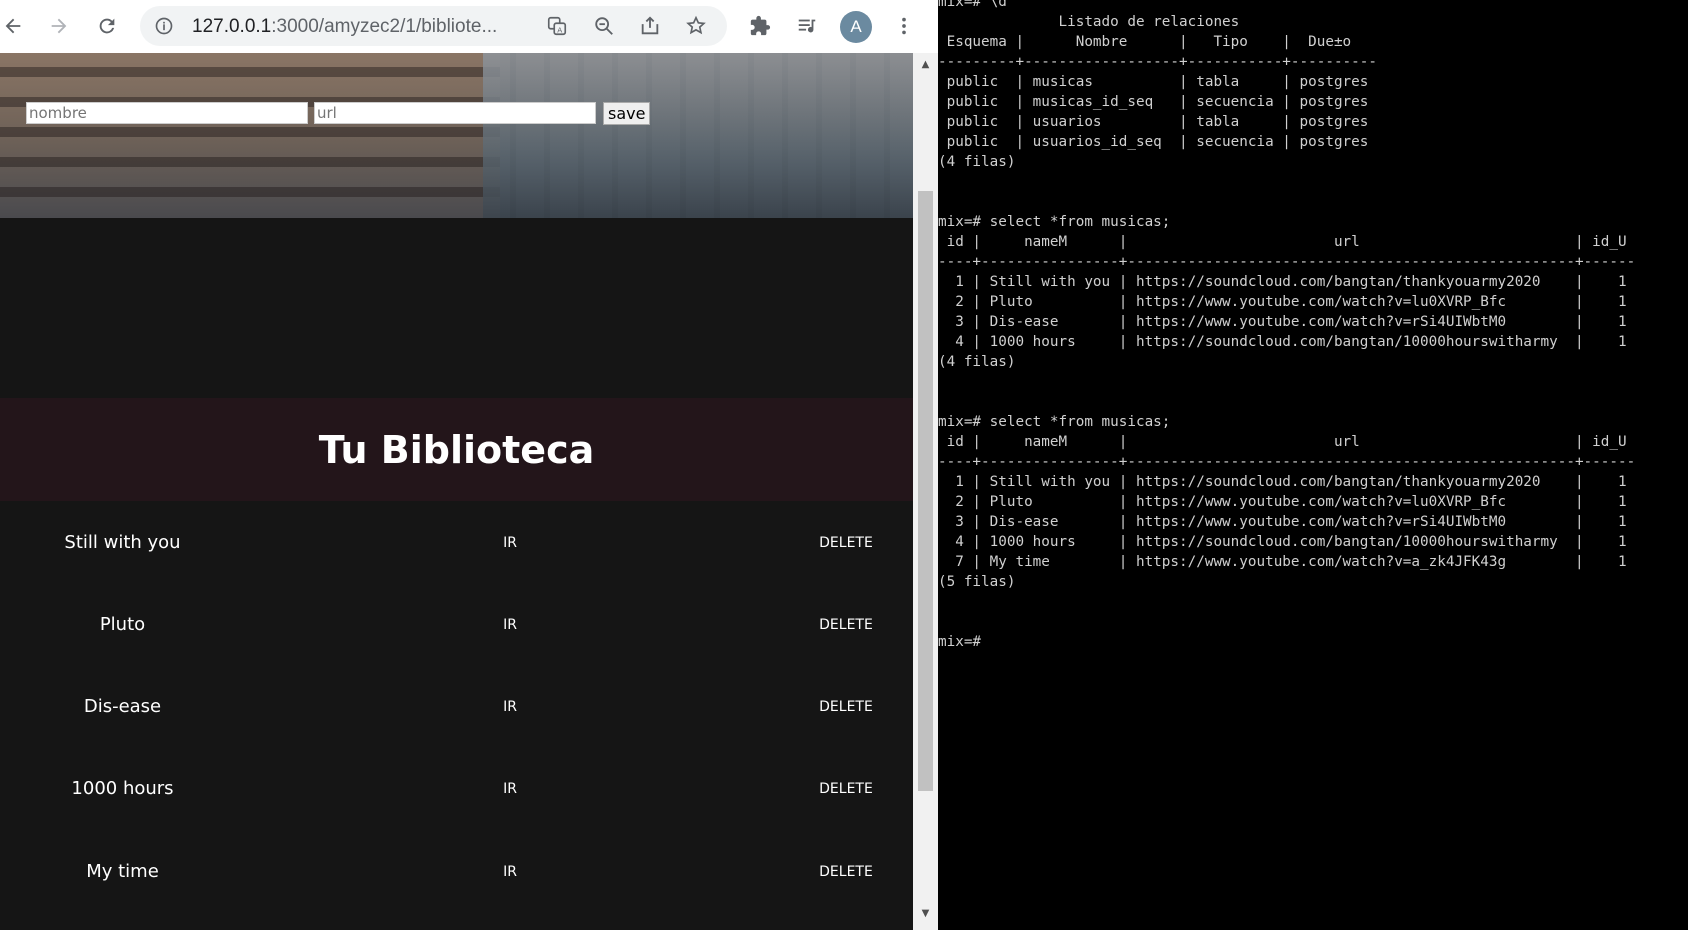 This screenshot has height=930, width=1688. I want to click on library-header: Tu Biblioteca, so click(456, 449).